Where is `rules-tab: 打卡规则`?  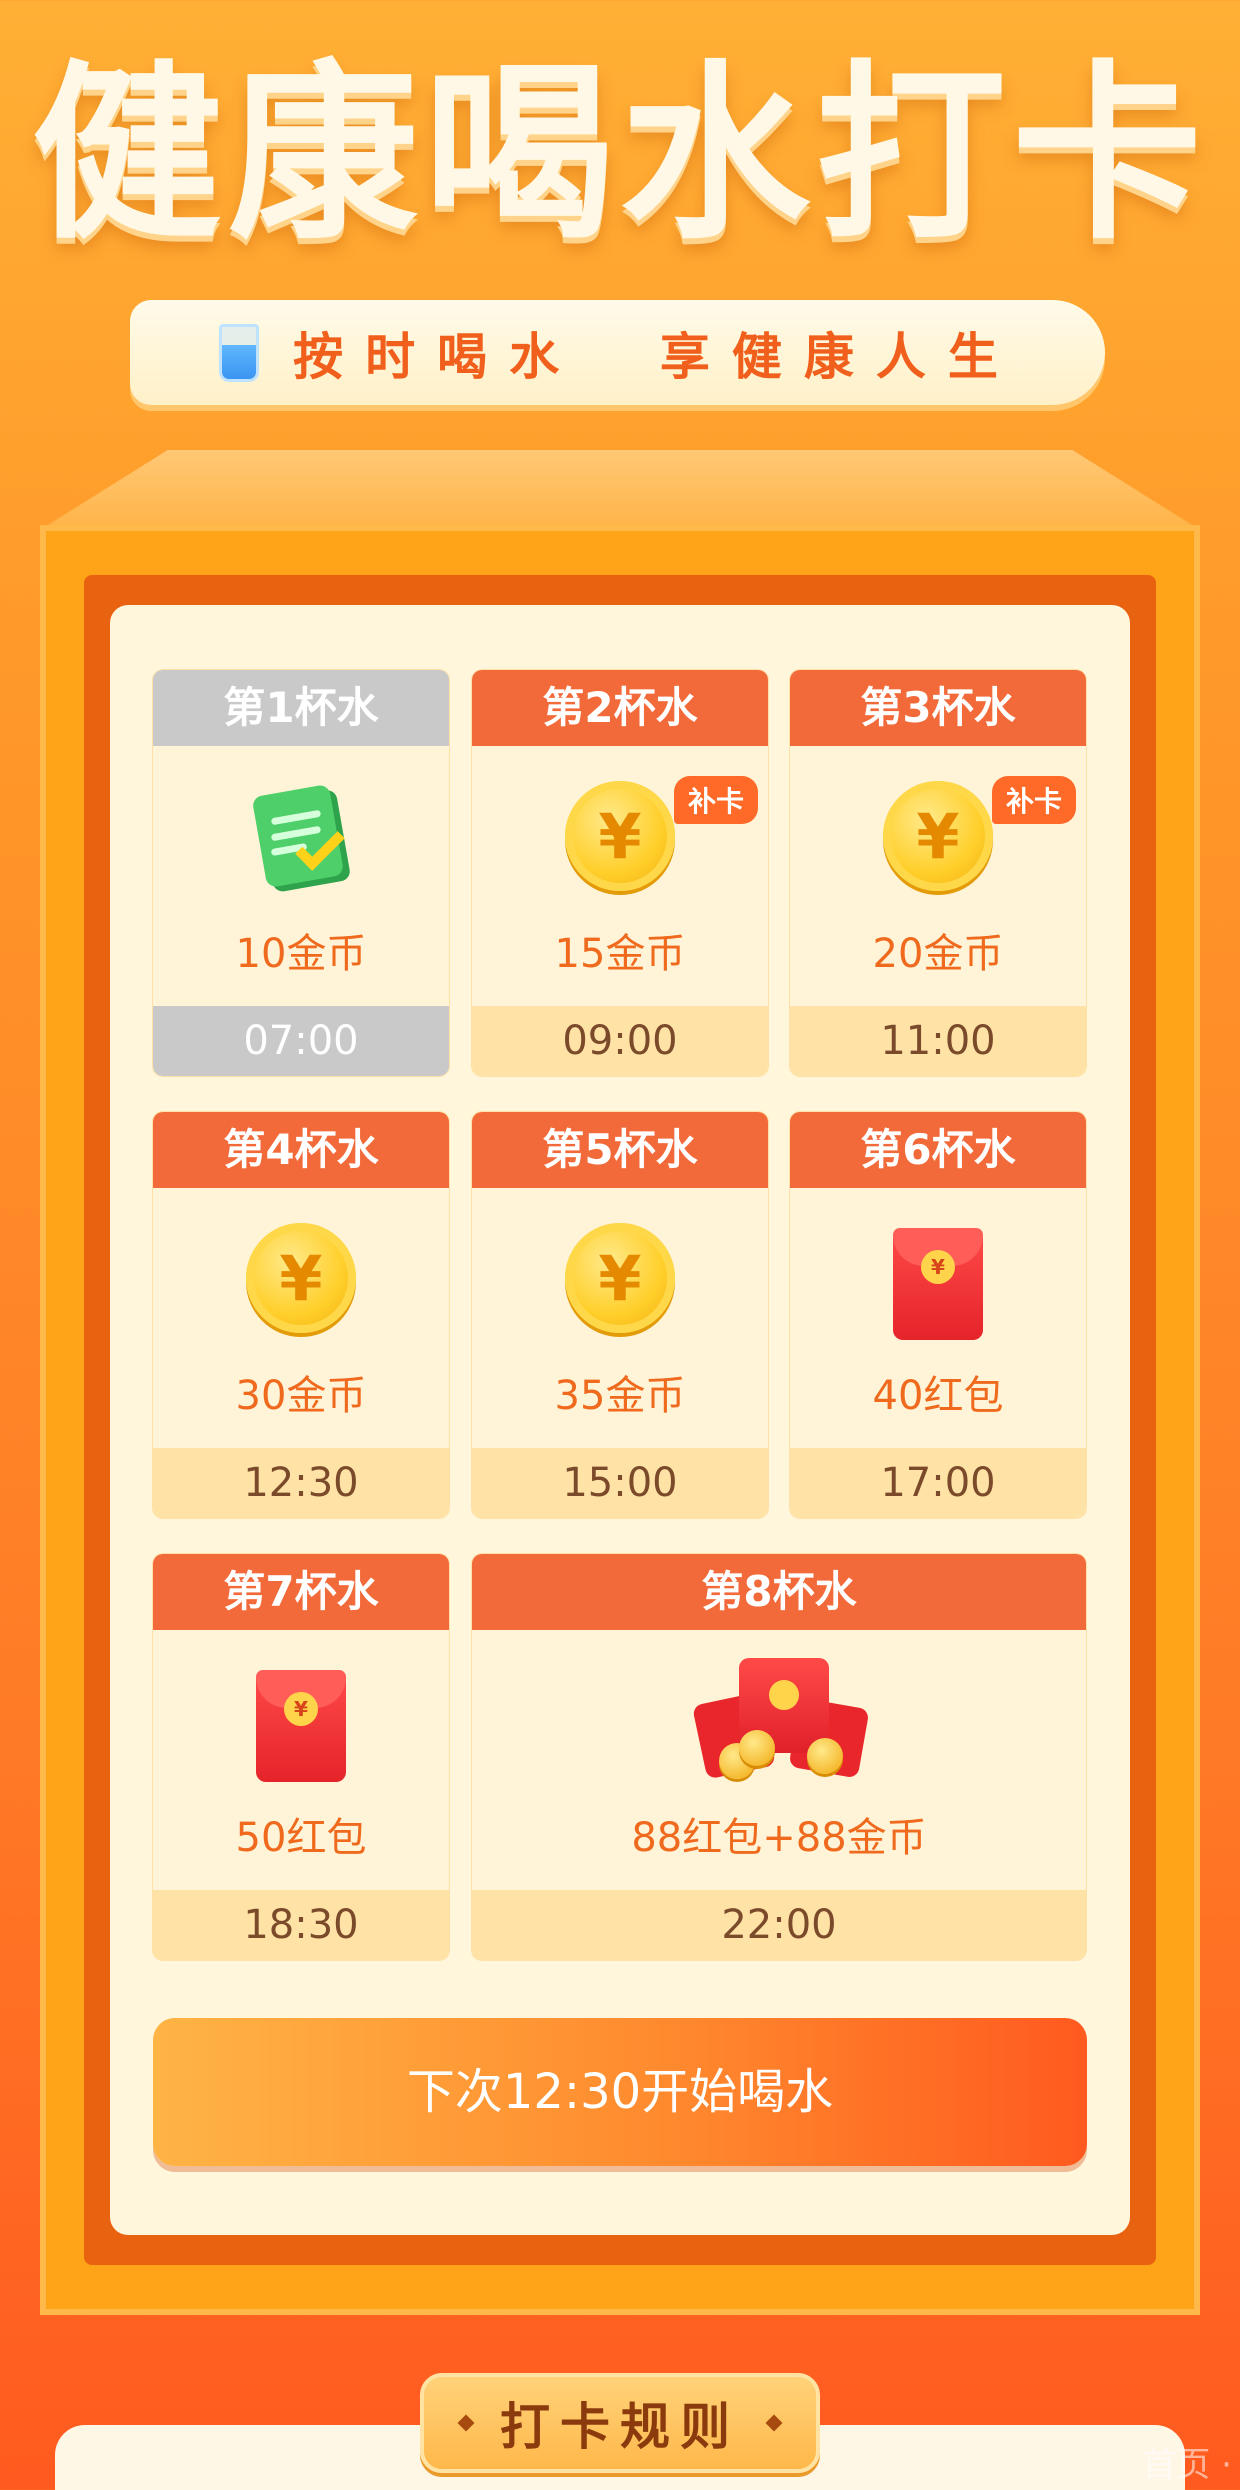 rules-tab: 打卡规则 is located at coordinates (620, 2423).